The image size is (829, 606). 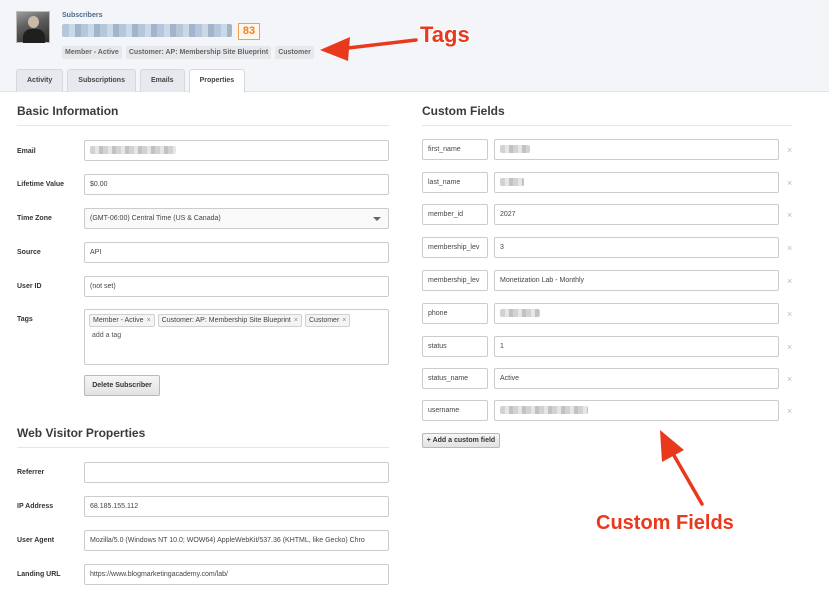 What do you see at coordinates (636, 214) in the screenshot?
I see `custom-field-value: 2027` at bounding box center [636, 214].